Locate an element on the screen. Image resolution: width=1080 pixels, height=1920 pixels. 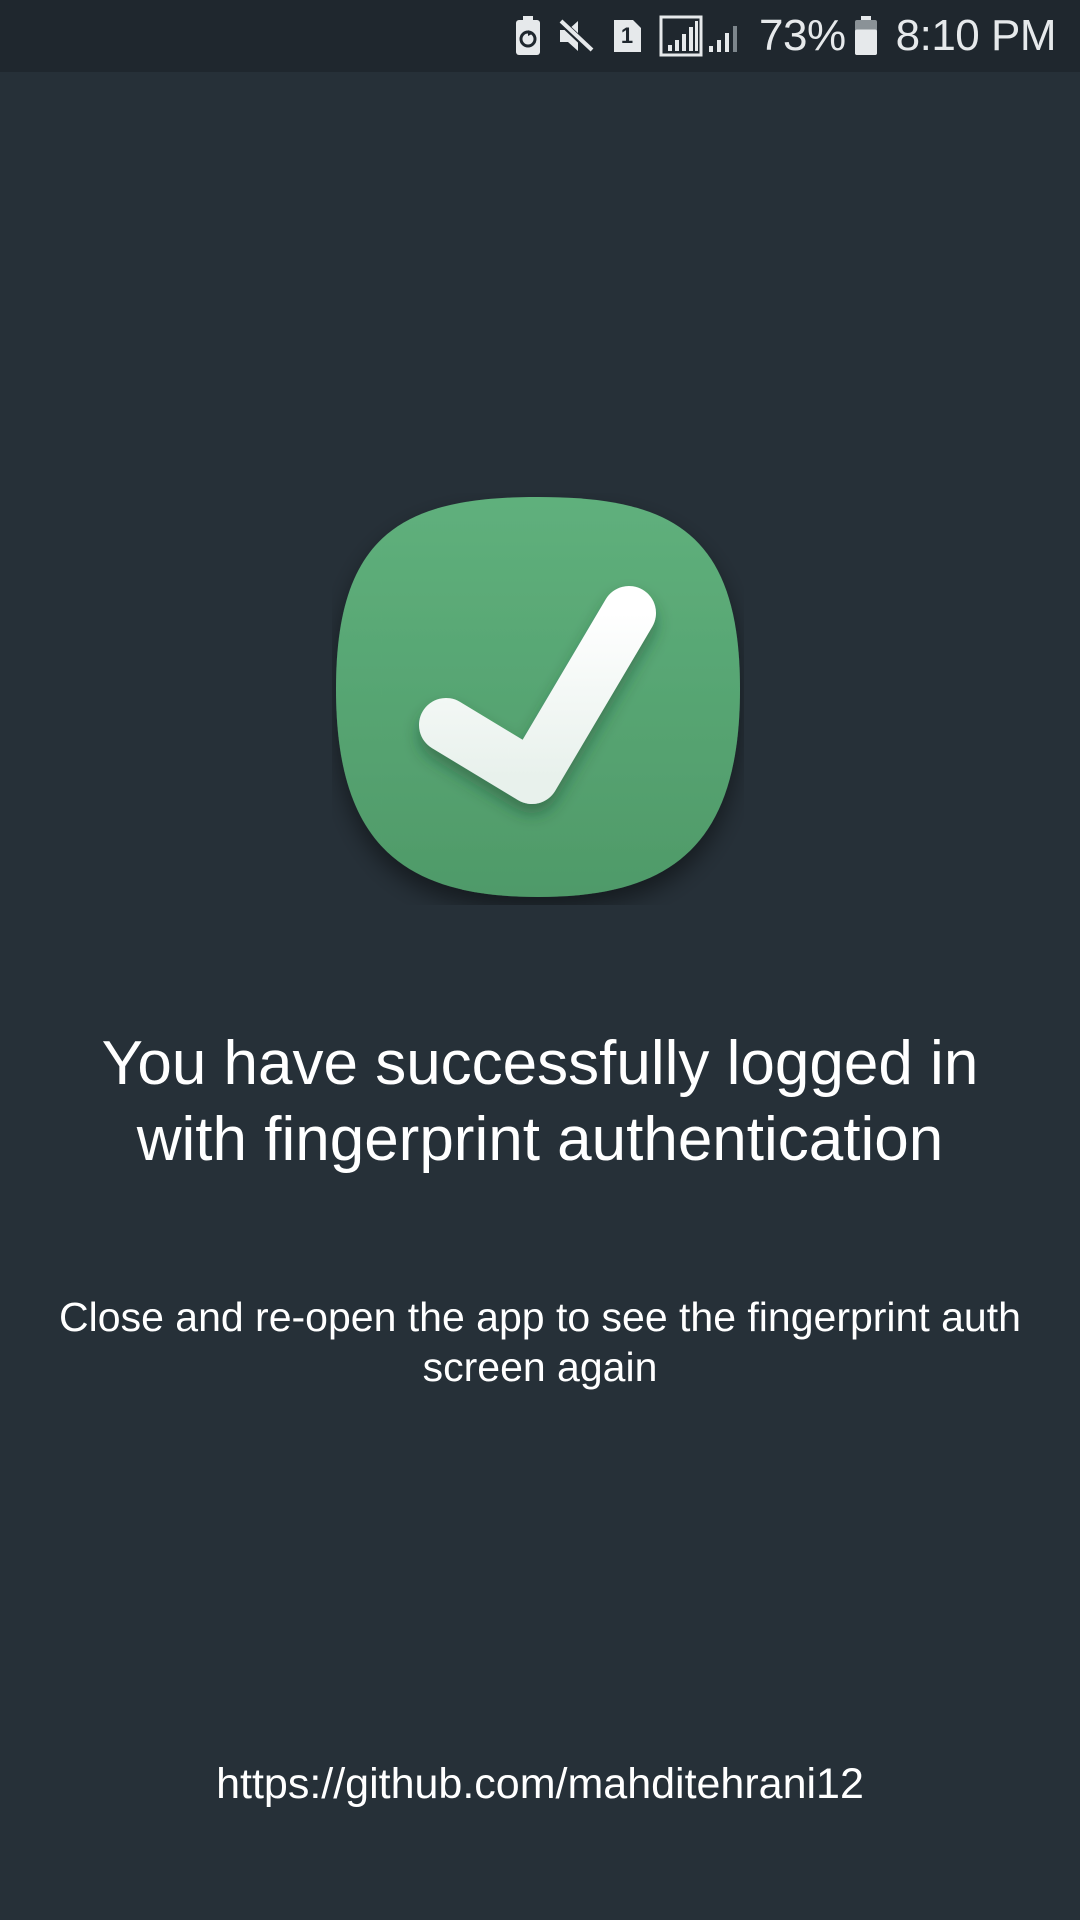
sim-slot-label: 1 is located at coordinates (627, 35).